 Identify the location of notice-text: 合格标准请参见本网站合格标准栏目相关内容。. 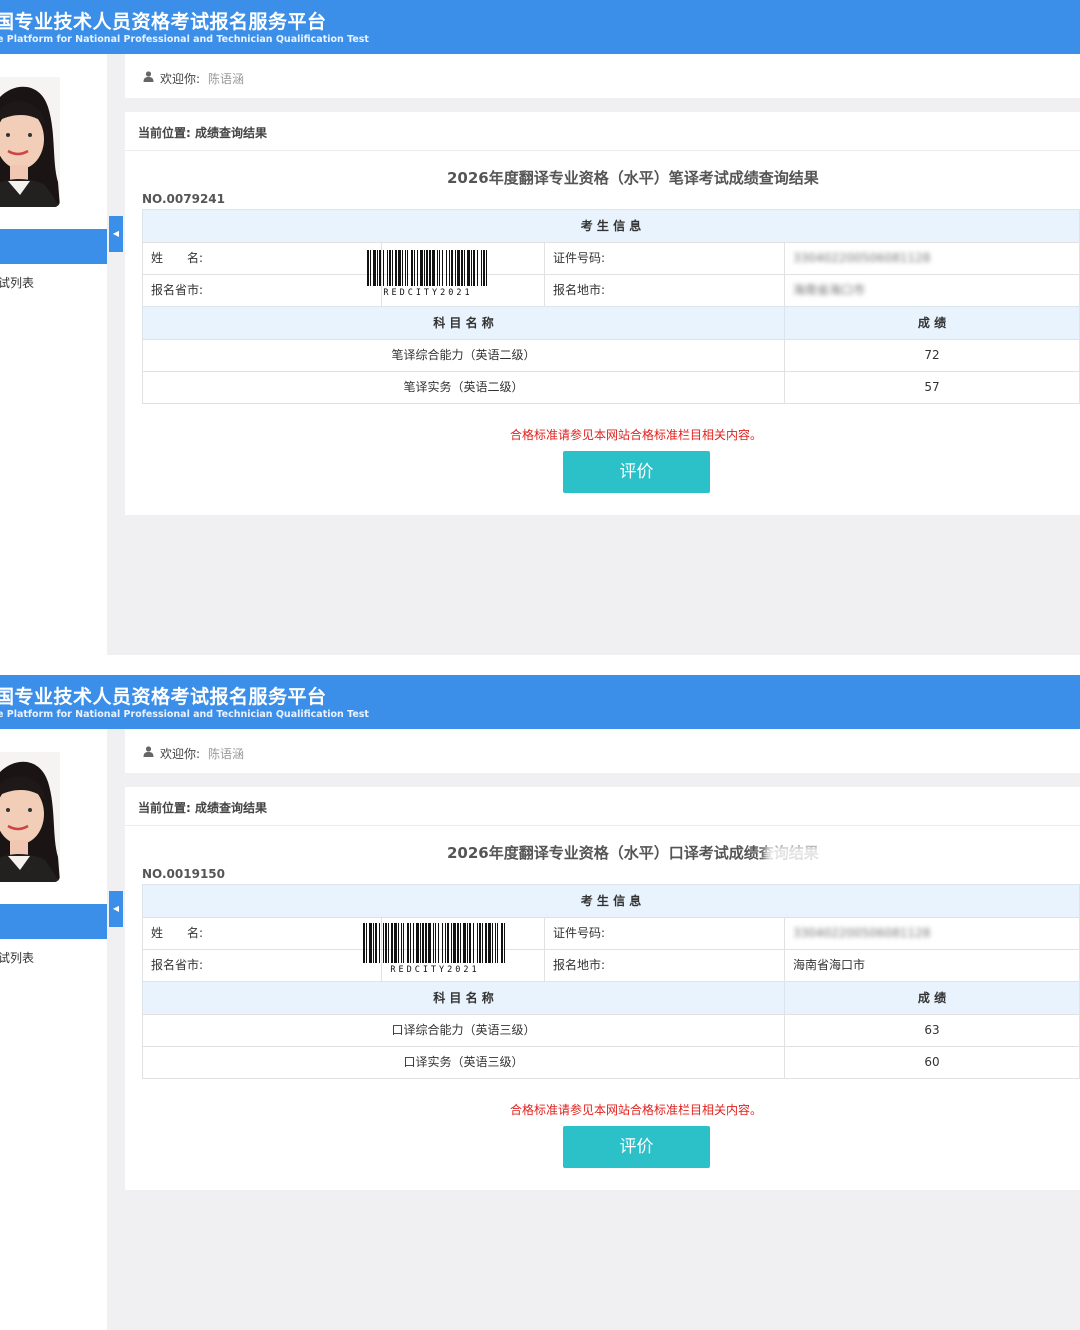
(635, 1110).